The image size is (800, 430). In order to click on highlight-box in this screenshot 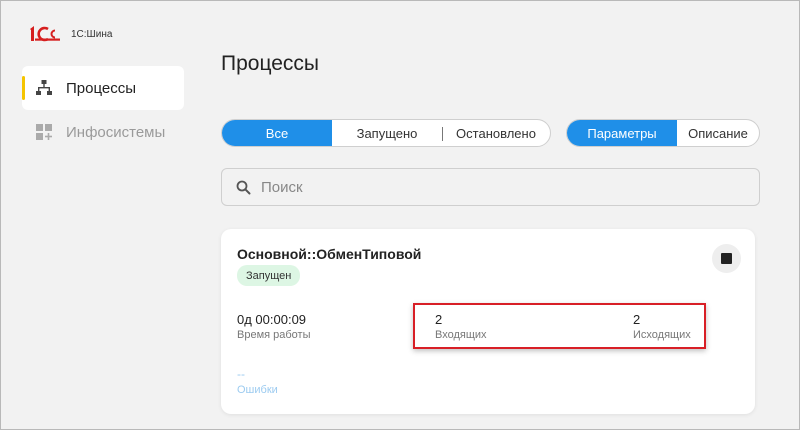, I will do `click(559, 326)`.